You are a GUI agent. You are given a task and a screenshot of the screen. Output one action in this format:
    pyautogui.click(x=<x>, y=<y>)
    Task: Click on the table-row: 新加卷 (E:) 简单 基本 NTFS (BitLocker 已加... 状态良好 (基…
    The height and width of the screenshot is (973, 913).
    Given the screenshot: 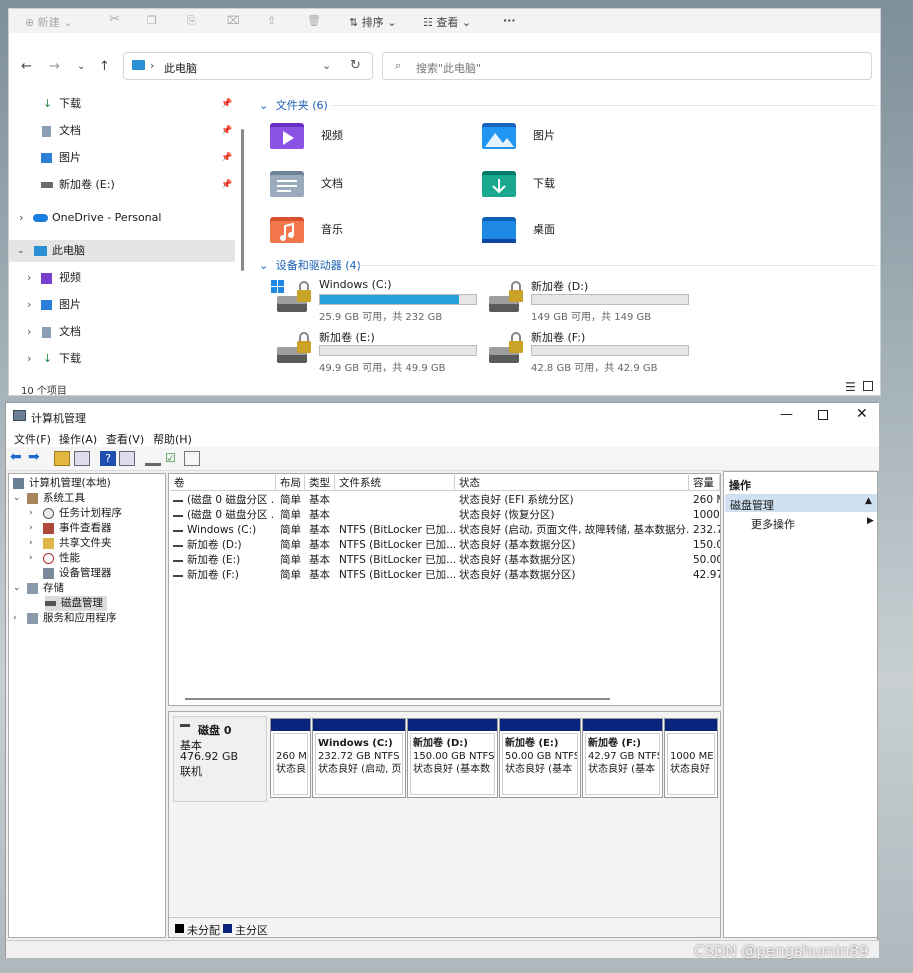 What is the action you would take?
    pyautogui.click(x=444, y=560)
    